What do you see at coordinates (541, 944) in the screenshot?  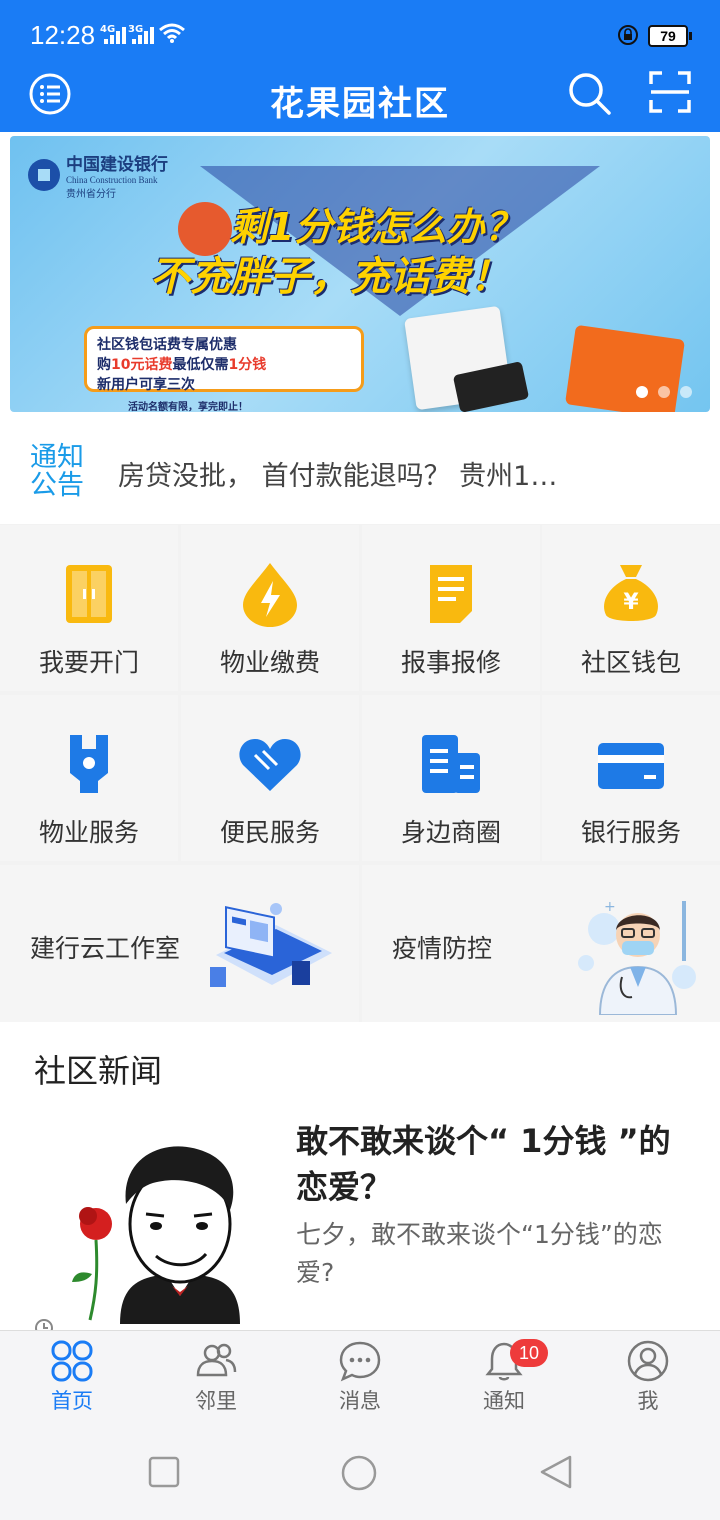 I see `epidemic-control-card: 疫情防控 +` at bounding box center [541, 944].